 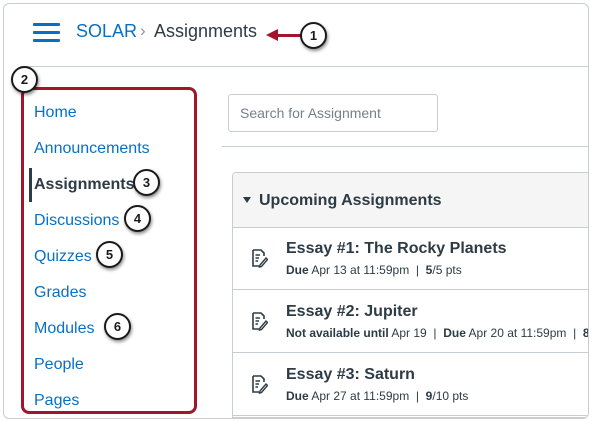 I want to click on availability-date: Apr 19, so click(x=409, y=333).